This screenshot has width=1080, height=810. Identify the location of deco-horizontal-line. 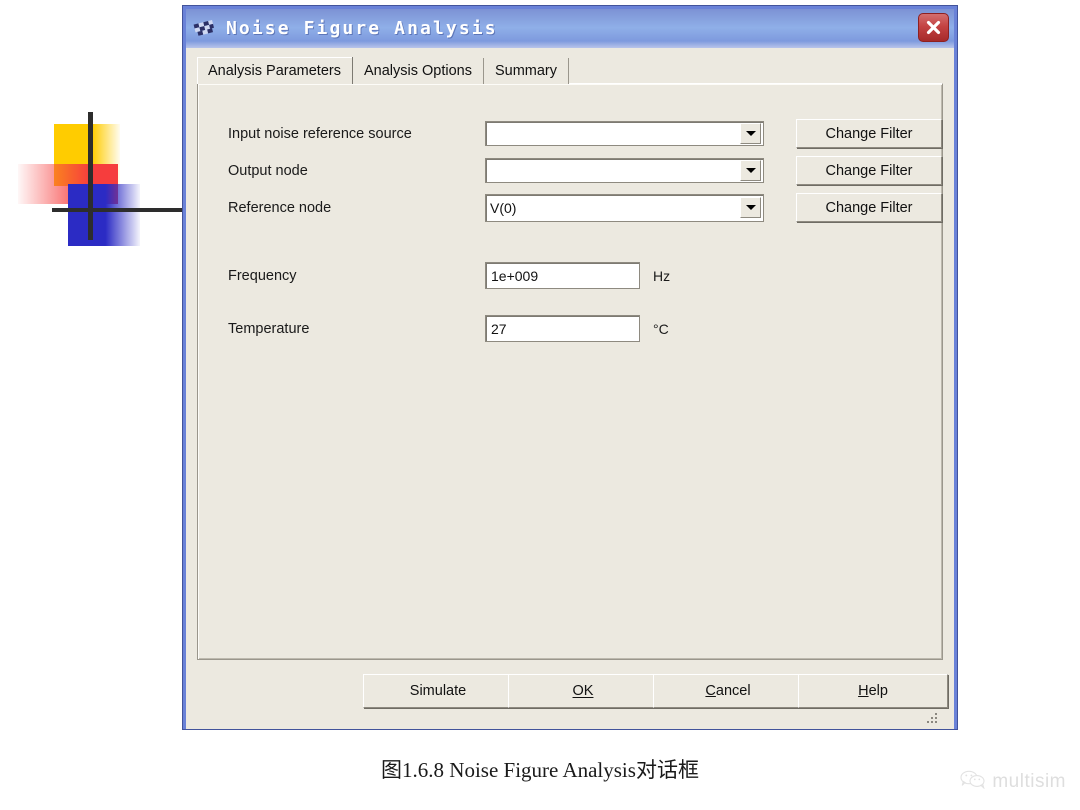
(121, 210).